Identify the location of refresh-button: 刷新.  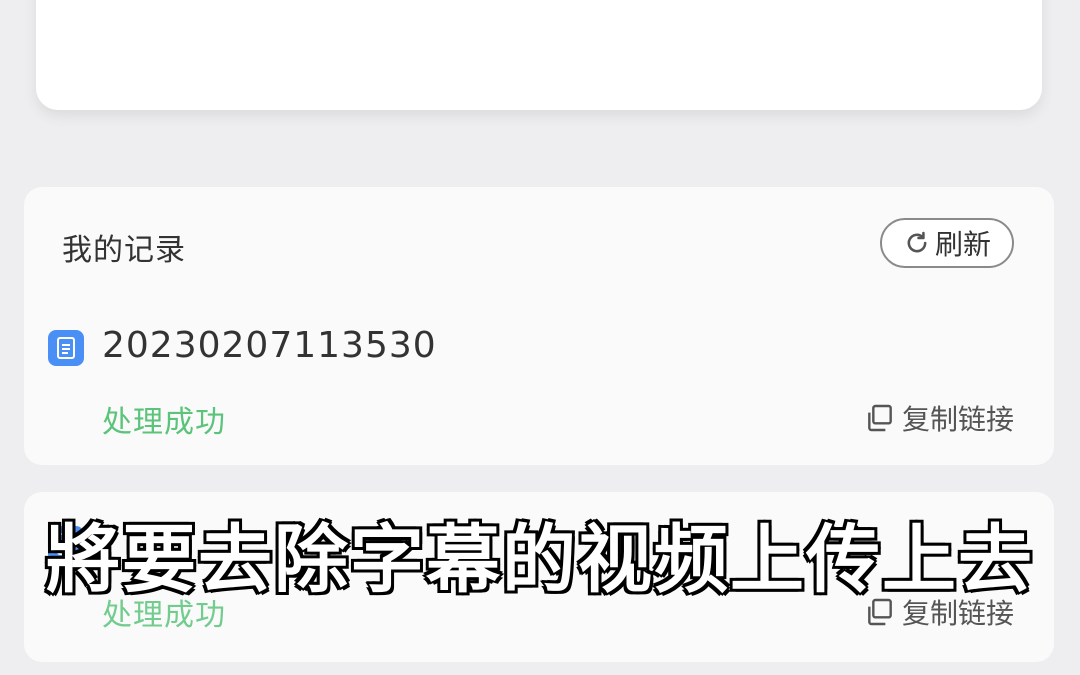
(947, 243).